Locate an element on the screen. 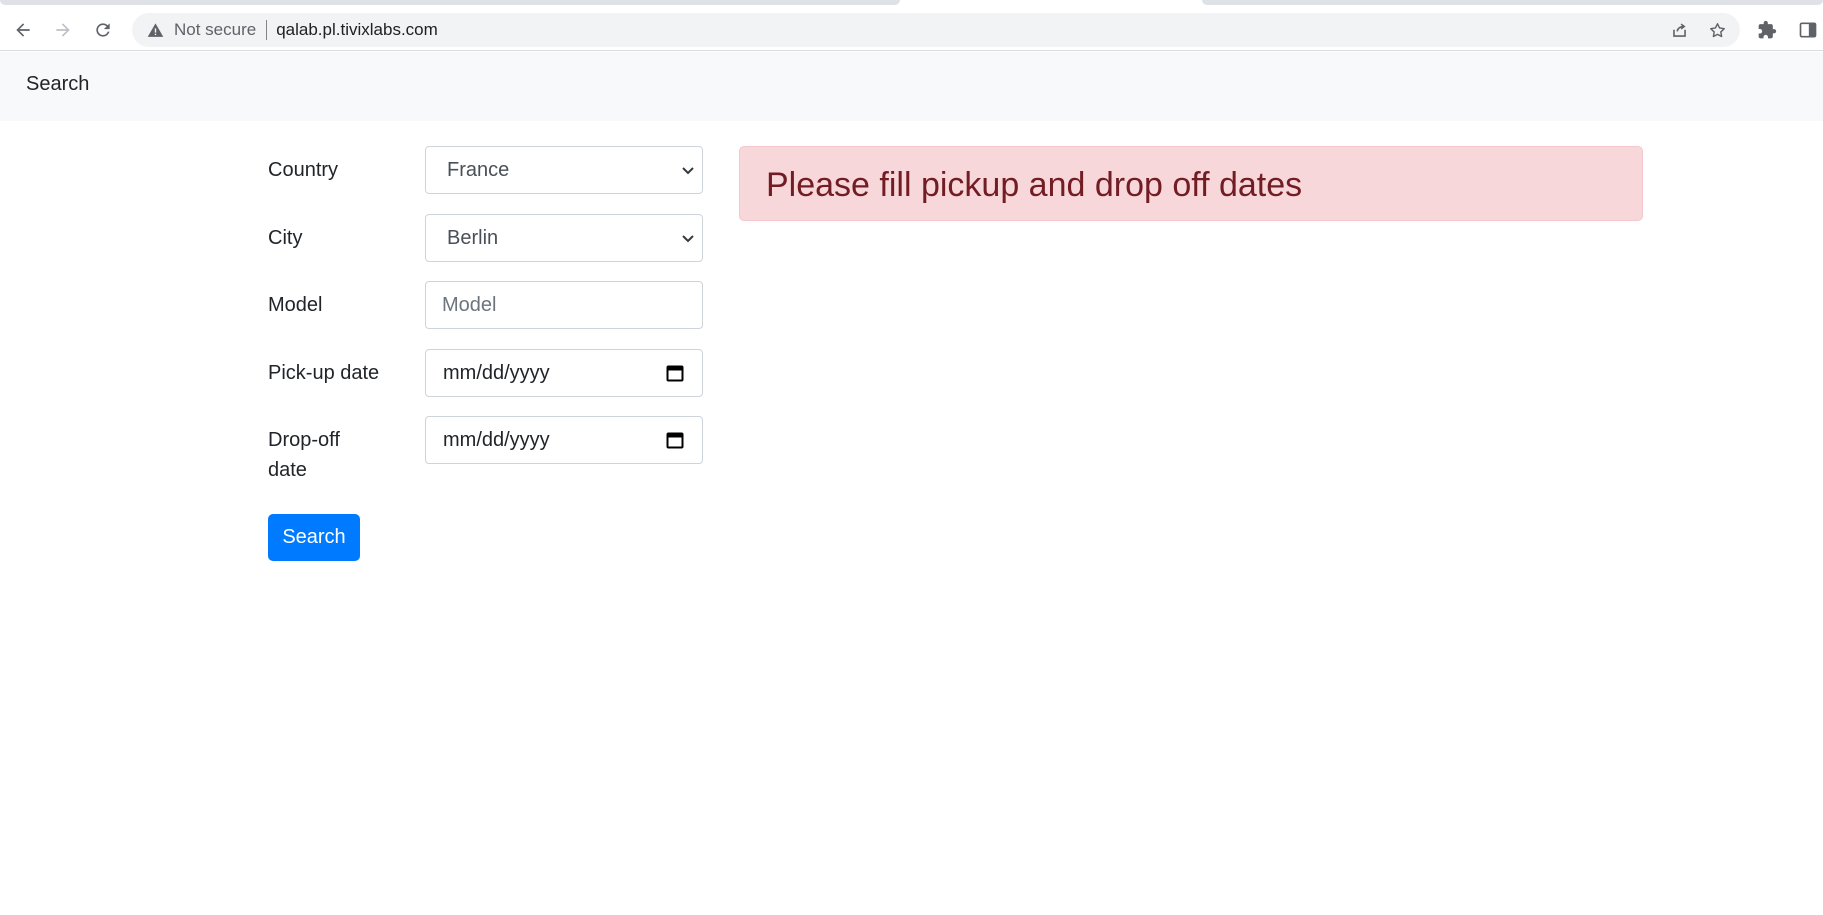  pickup-date-input: mm/dd/yyyy is located at coordinates (564, 373).